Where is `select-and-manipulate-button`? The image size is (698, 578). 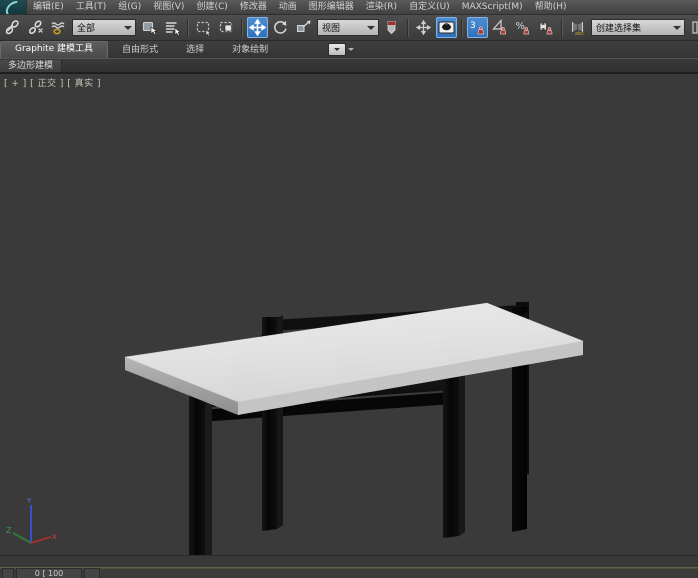
select-and-manipulate-button is located at coordinates (423, 27).